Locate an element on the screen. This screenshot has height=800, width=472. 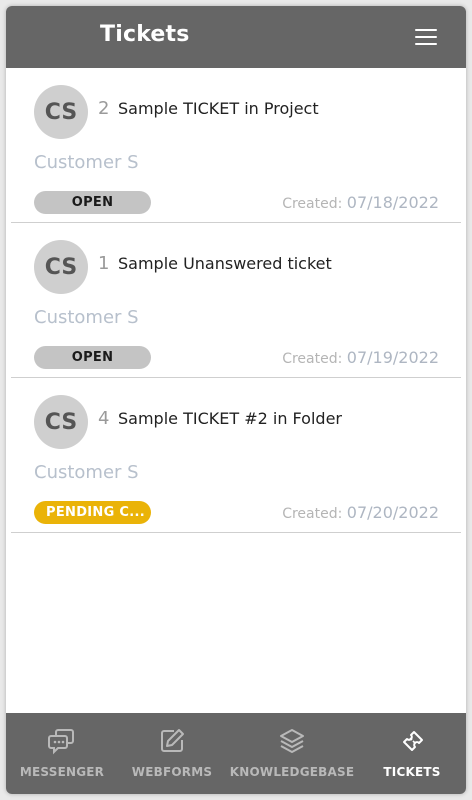
app-header: Tickets is located at coordinates (236, 37).